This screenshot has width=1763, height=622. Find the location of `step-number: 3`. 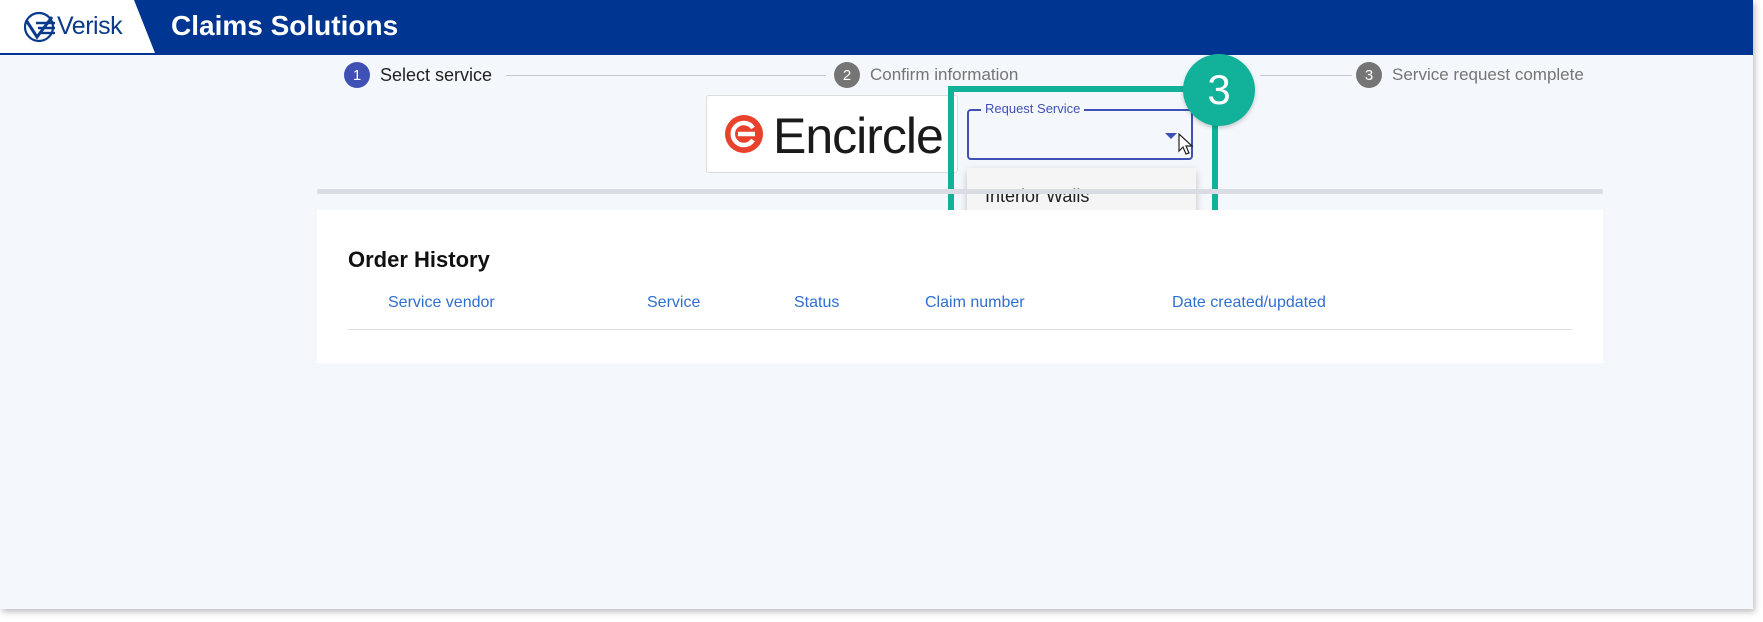

step-number: 3 is located at coordinates (1369, 75).